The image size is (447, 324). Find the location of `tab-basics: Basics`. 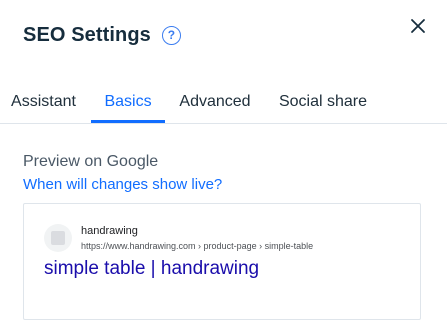

tab-basics: Basics is located at coordinates (128, 102).